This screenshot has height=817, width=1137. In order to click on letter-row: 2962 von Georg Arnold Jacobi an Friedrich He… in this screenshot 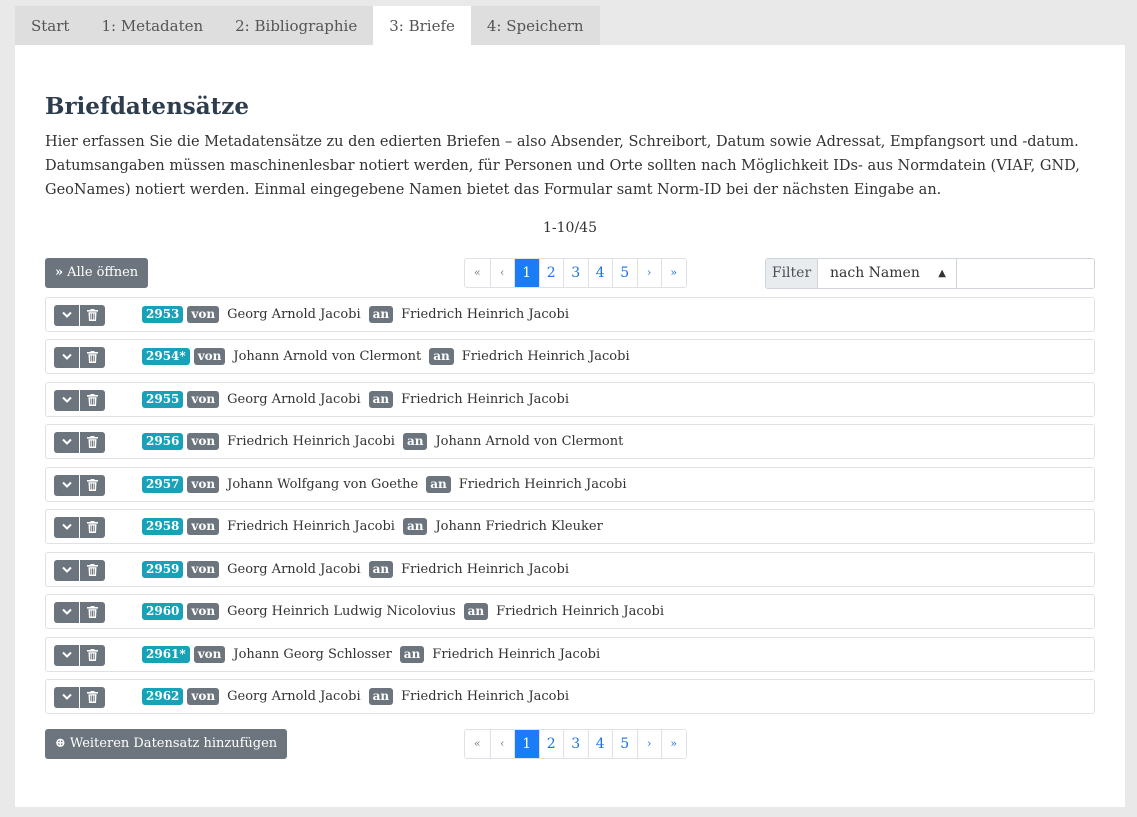, I will do `click(570, 696)`.